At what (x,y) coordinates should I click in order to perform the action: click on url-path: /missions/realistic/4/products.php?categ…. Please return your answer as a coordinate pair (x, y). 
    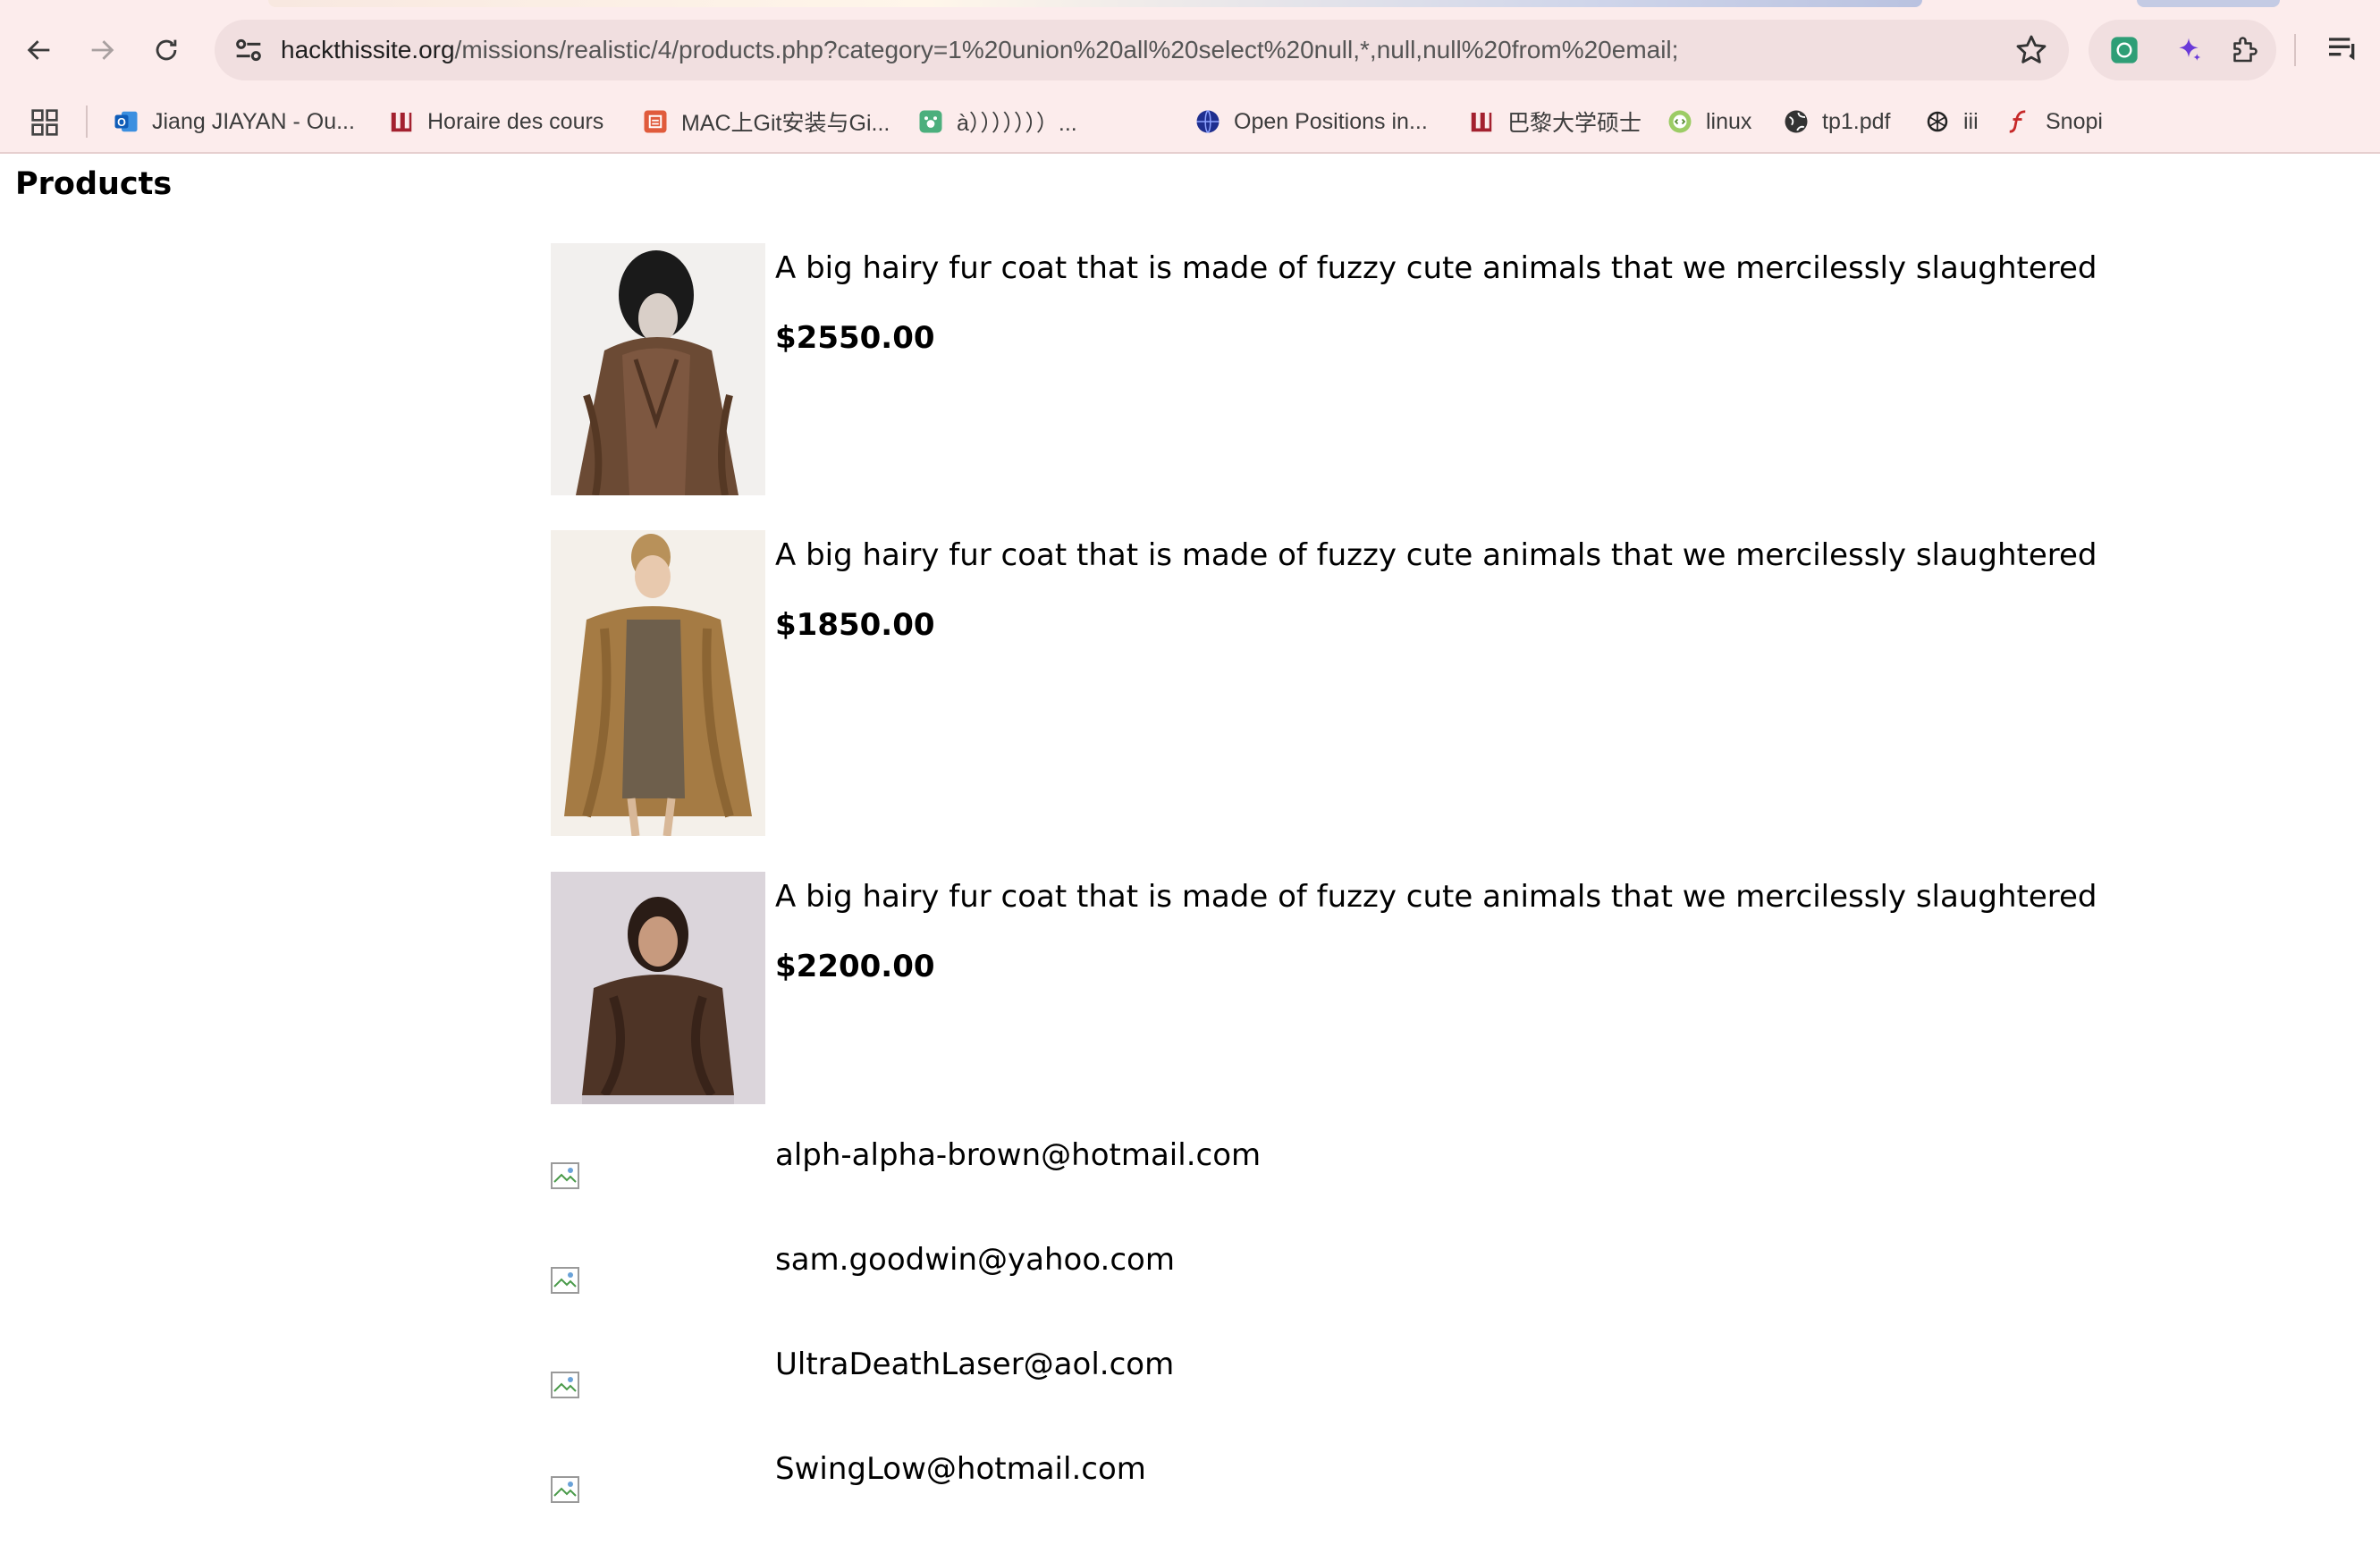
    Looking at the image, I should click on (1066, 49).